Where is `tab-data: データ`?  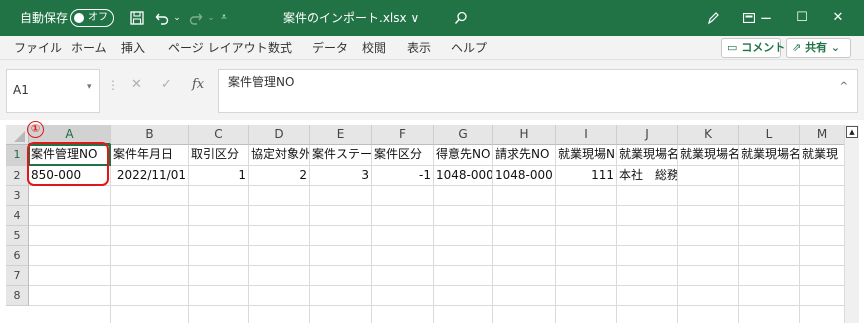
tab-data: データ is located at coordinates (330, 48).